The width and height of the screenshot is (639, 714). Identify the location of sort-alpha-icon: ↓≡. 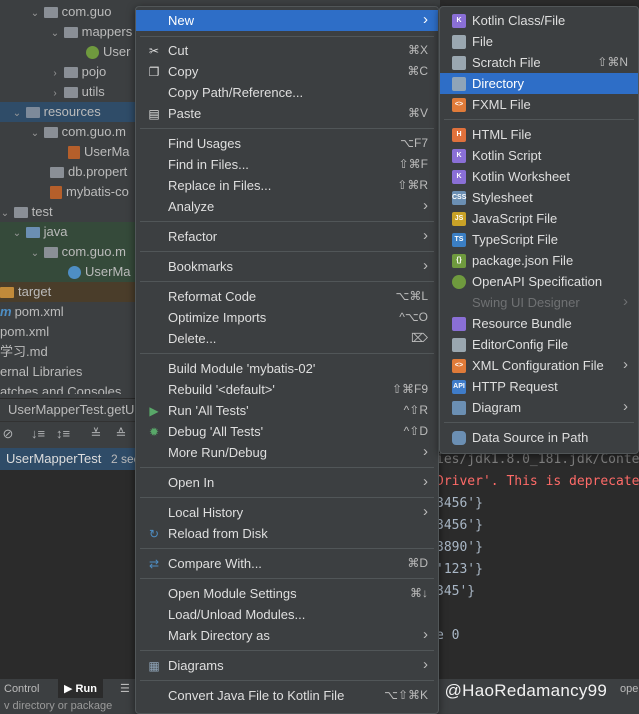
(38, 434).